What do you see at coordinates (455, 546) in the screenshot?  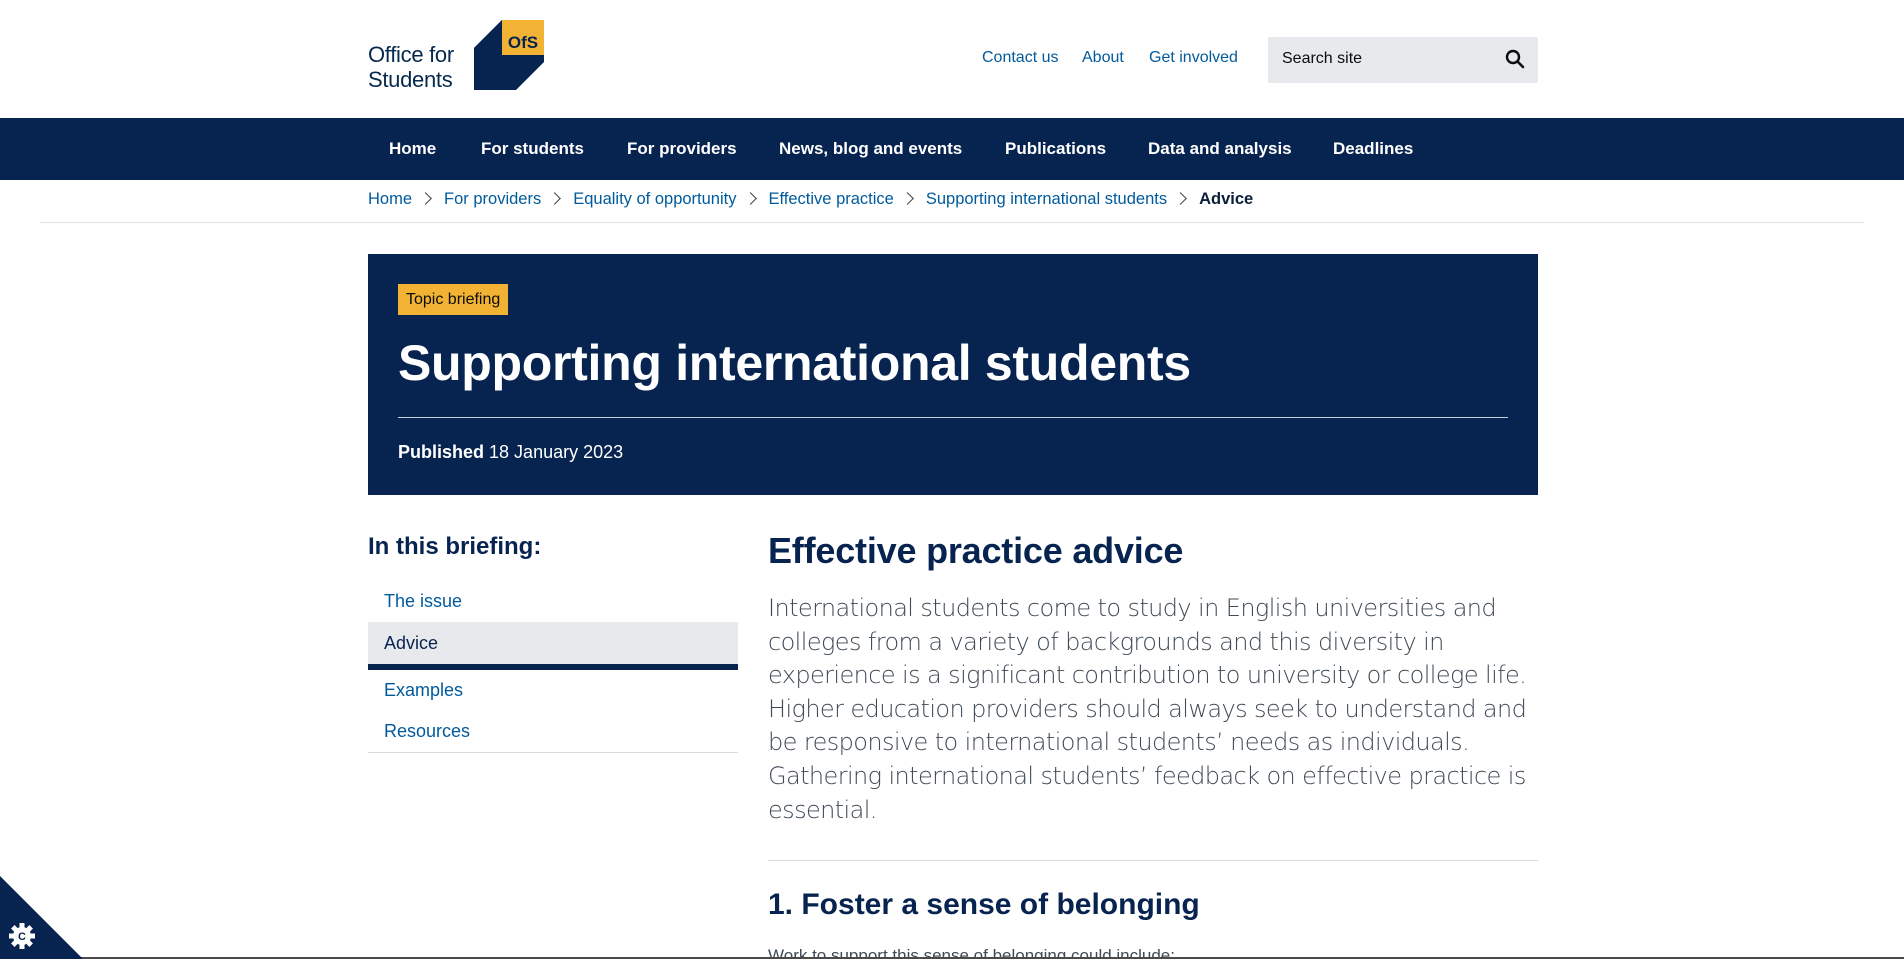 I see `sidebar-heading: In this briefing:` at bounding box center [455, 546].